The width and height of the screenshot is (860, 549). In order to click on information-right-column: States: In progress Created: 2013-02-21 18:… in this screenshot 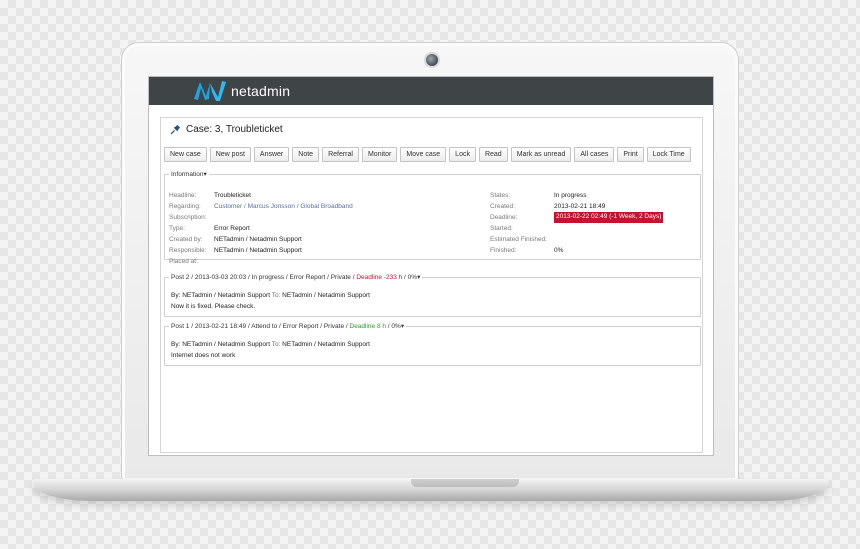, I will do `click(577, 223)`.